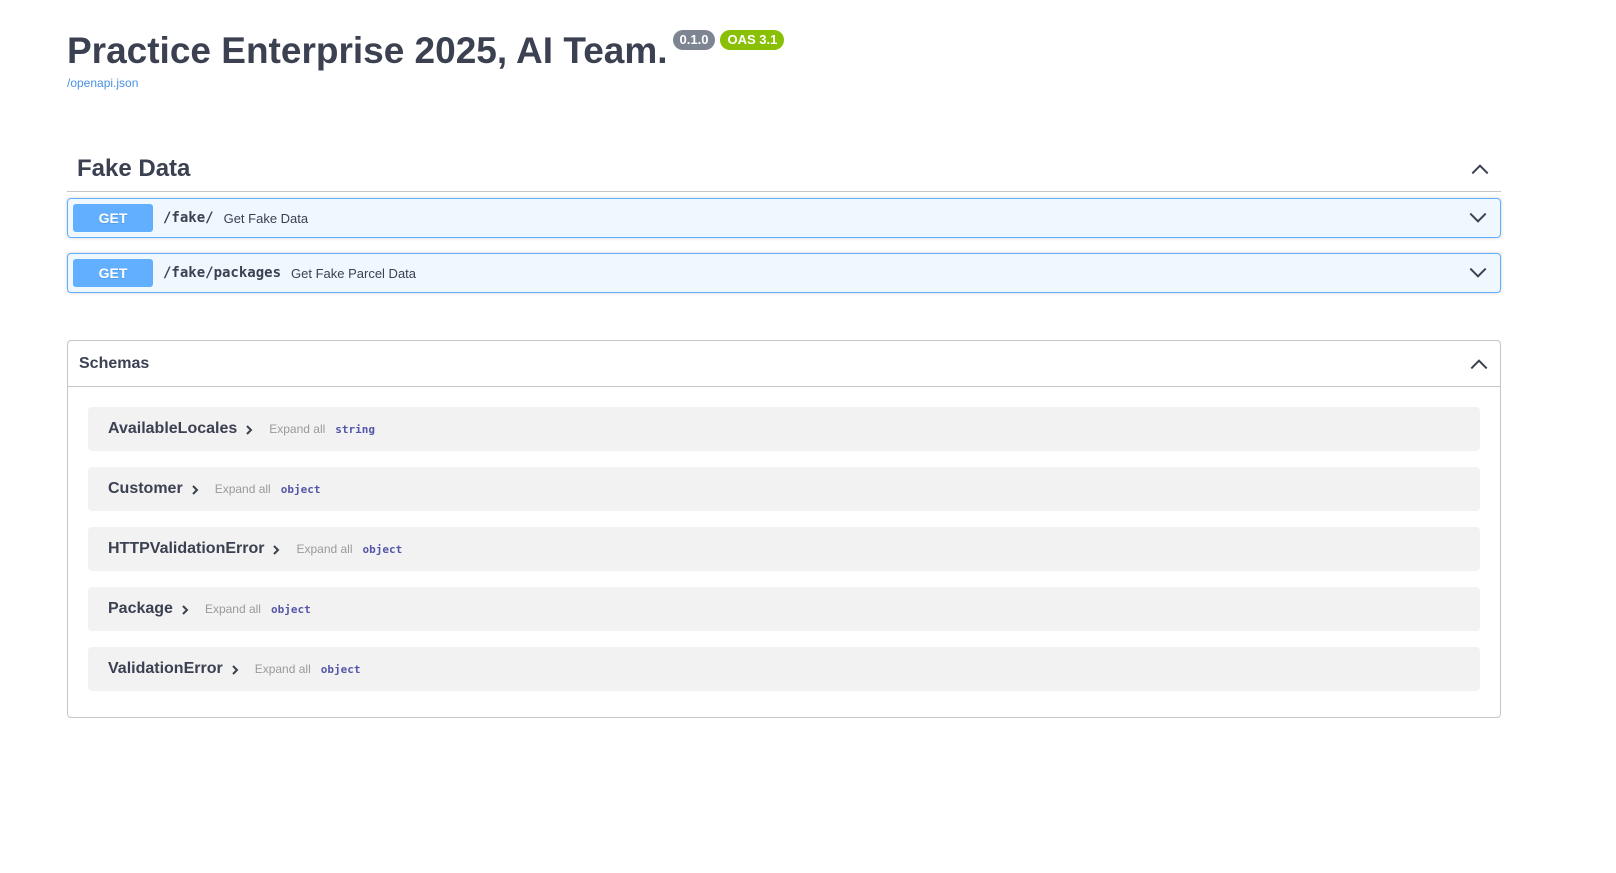 Image resolution: width=1616 pixels, height=873 pixels. Describe the element at coordinates (367, 50) in the screenshot. I see `page-title: Practice Enterprise 2025, AI Team.` at that location.